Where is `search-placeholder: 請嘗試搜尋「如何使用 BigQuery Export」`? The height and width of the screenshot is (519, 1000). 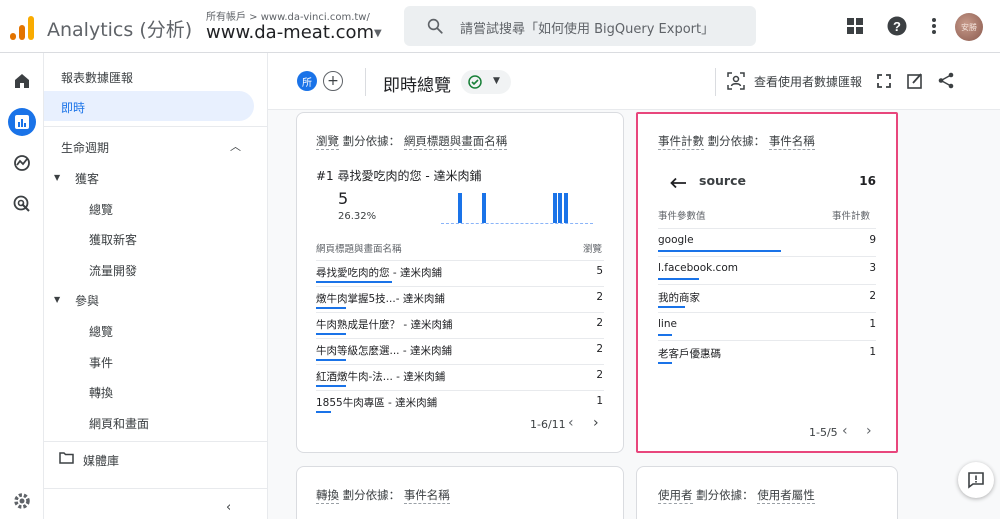 search-placeholder: 請嘗試搜尋「如何使用 BigQuery Export」 is located at coordinates (587, 29).